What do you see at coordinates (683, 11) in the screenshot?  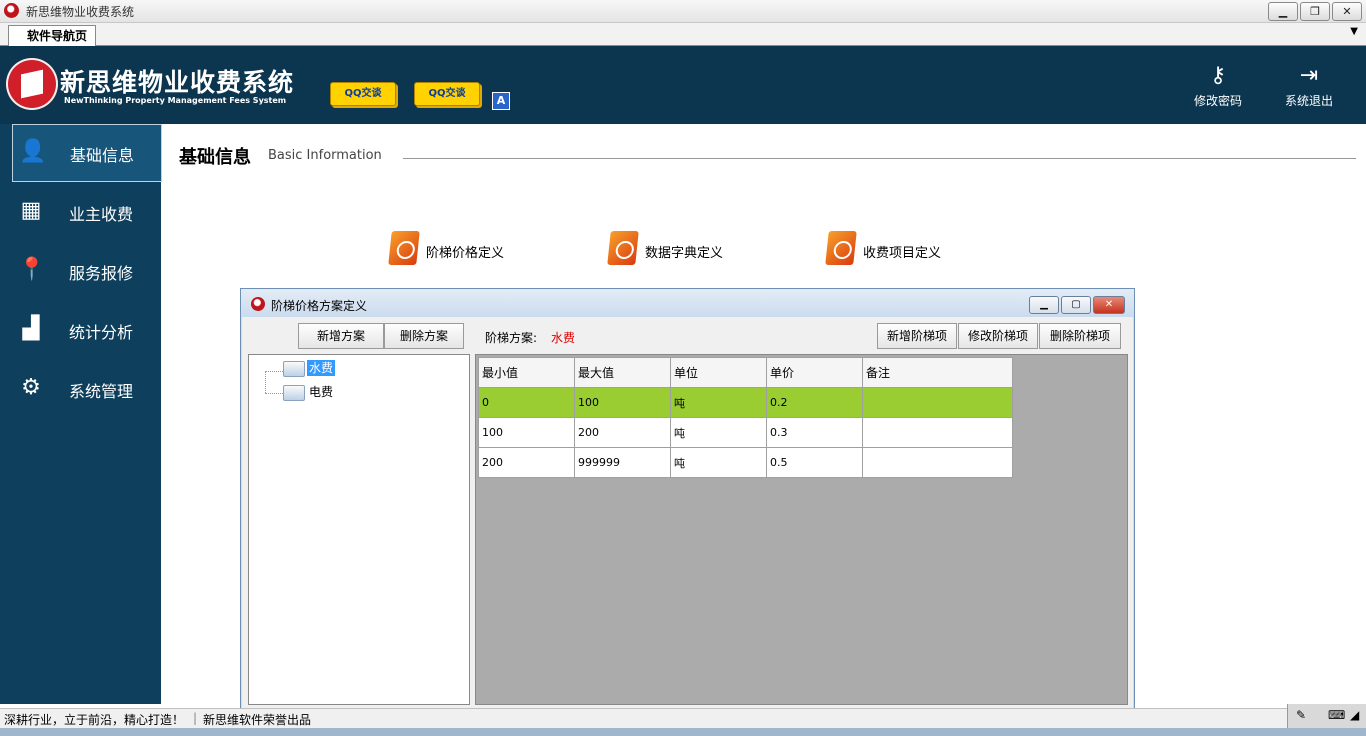 I see `window-title-bar: 新思维物业收费系统 ▁ ❐ ✕` at bounding box center [683, 11].